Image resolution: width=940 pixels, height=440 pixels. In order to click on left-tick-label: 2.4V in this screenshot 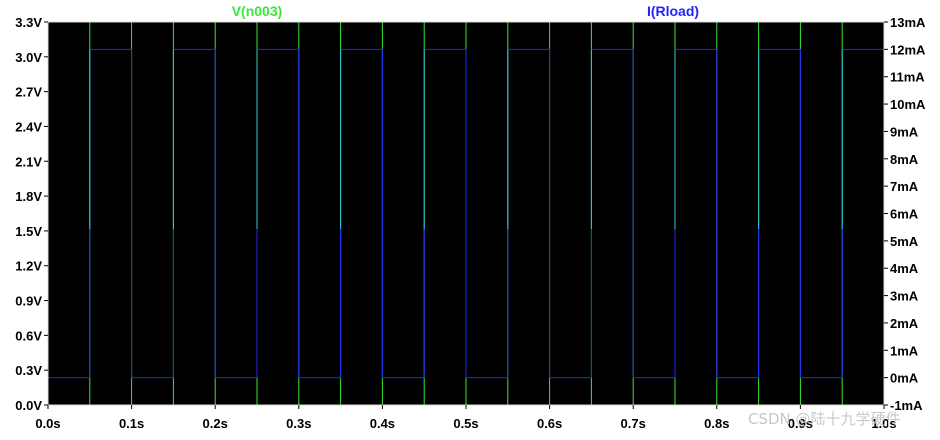, I will do `click(28, 126)`.